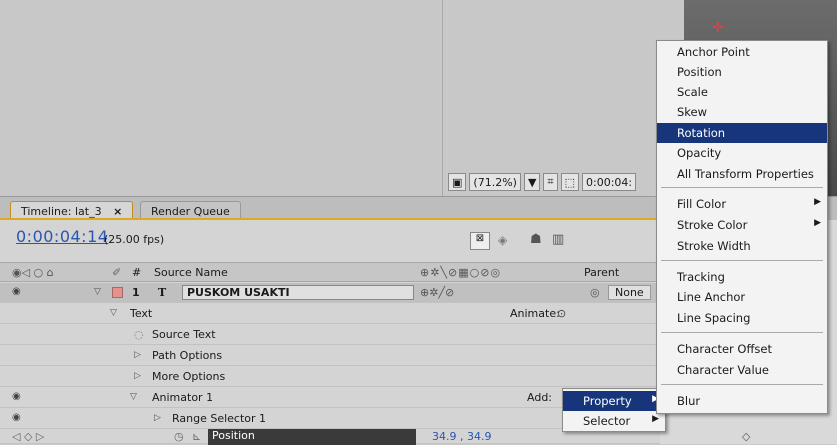  I want to click on layer-number-header: #, so click(137, 272).